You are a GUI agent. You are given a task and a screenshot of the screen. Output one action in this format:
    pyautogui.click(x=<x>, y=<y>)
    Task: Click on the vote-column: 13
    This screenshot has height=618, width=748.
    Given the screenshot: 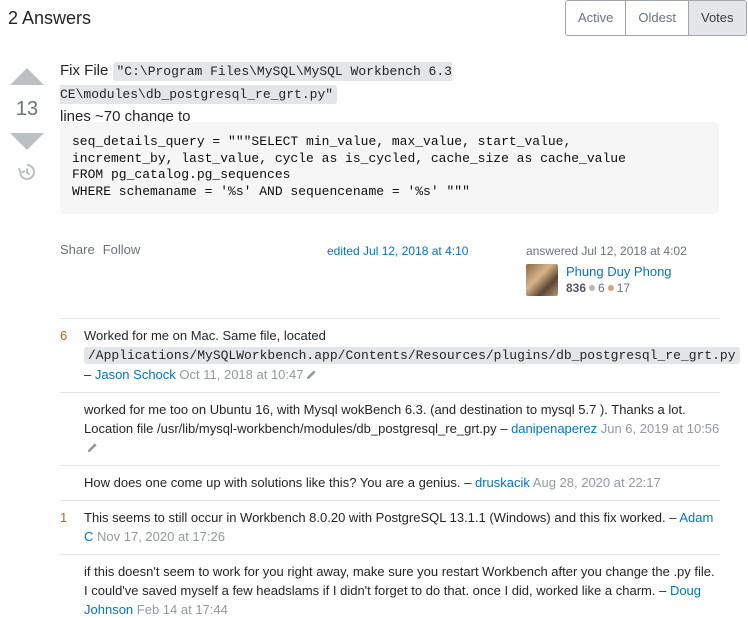 What is the action you would take?
    pyautogui.click(x=27, y=124)
    